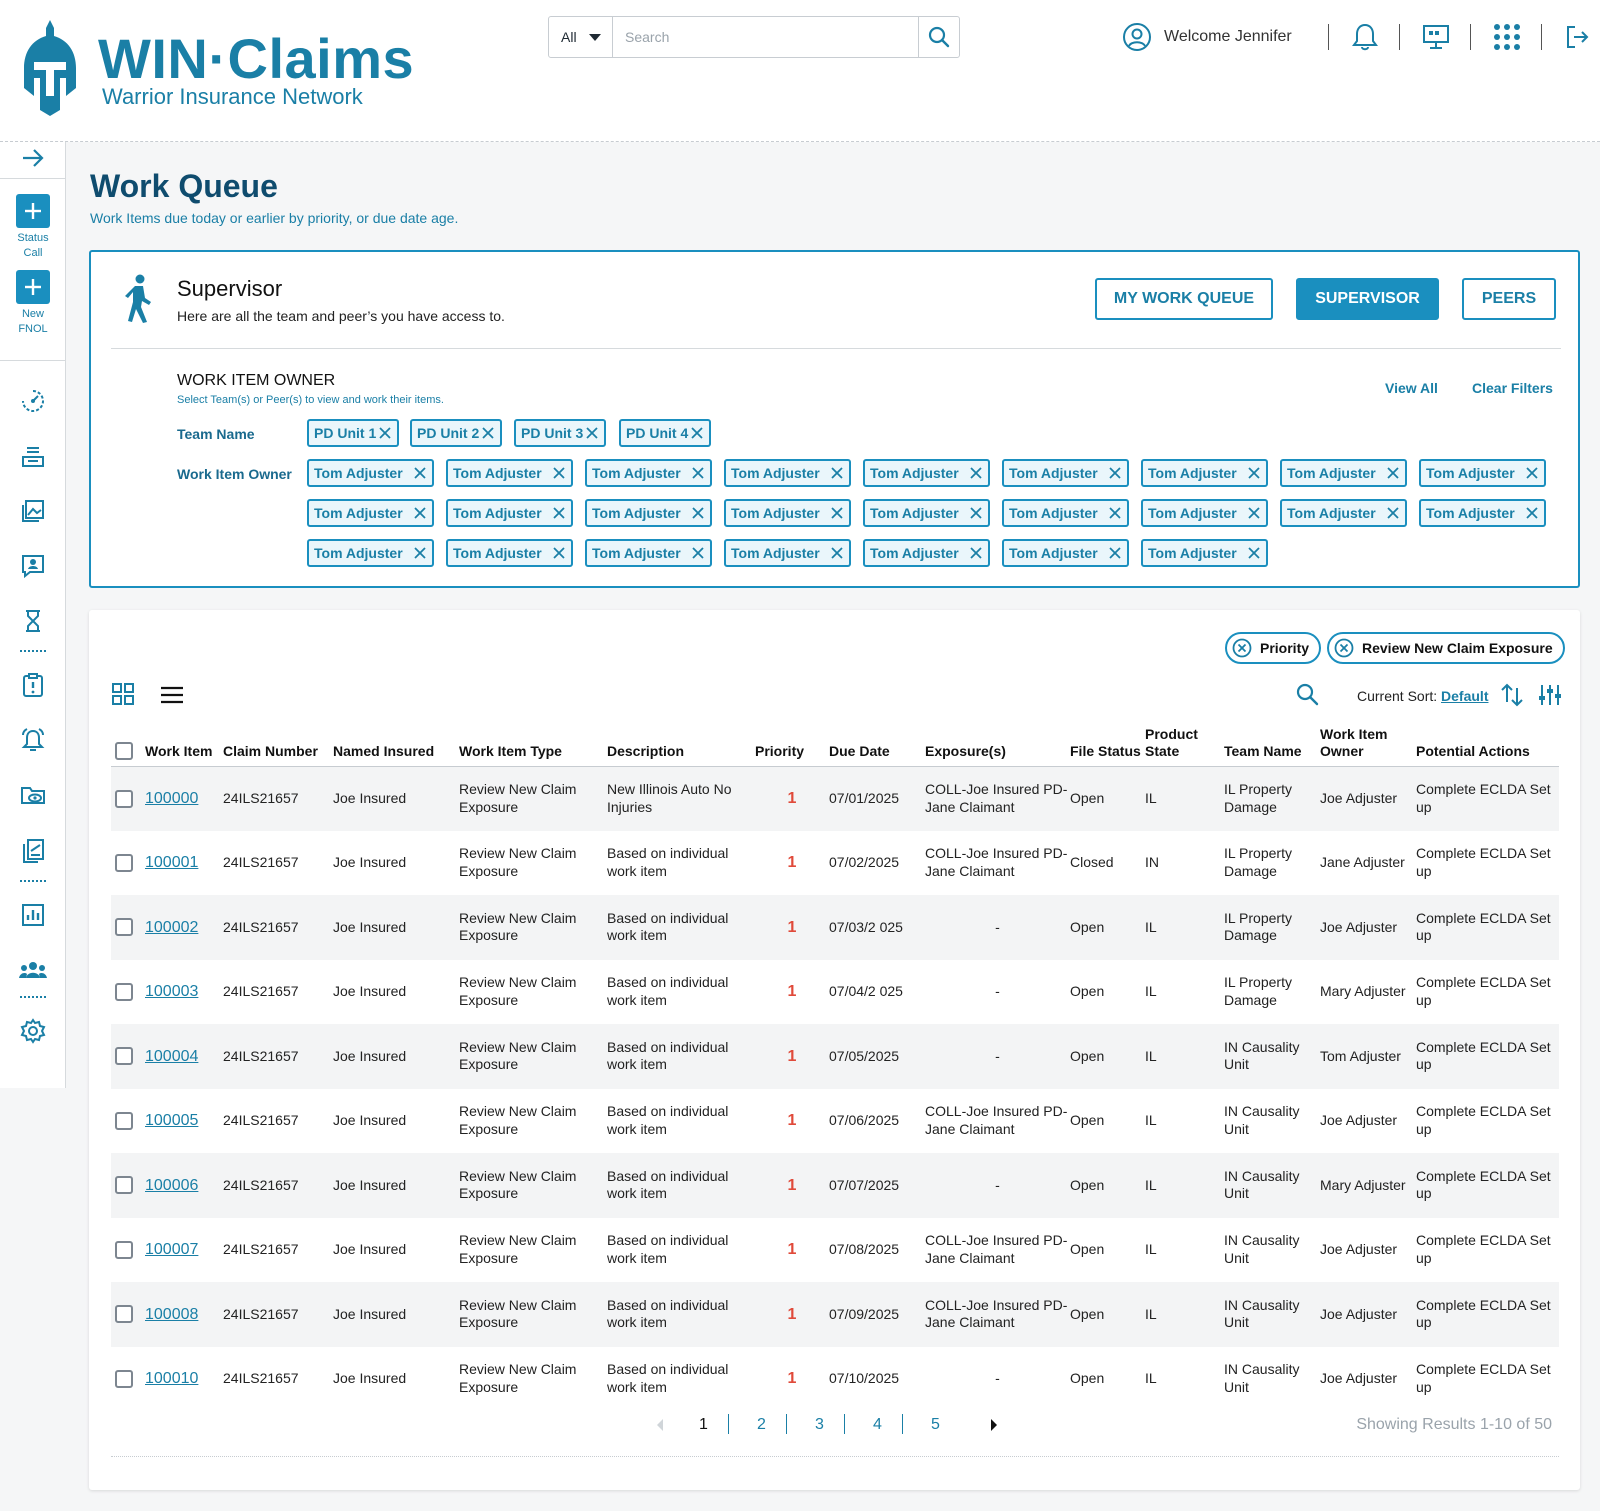 This screenshot has height=1511, width=1600. I want to click on work-item-link: 100002, so click(171, 927).